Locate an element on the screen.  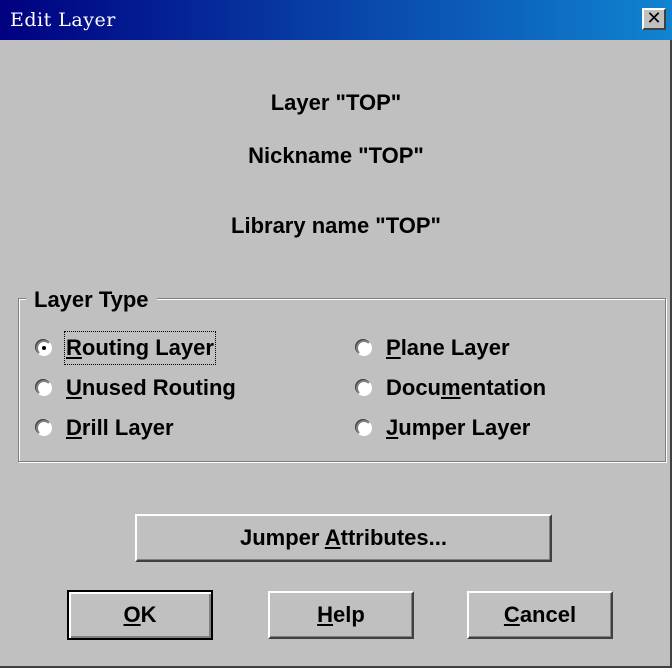
radio-unused-routing-label: Unused Routing is located at coordinates (151, 387).